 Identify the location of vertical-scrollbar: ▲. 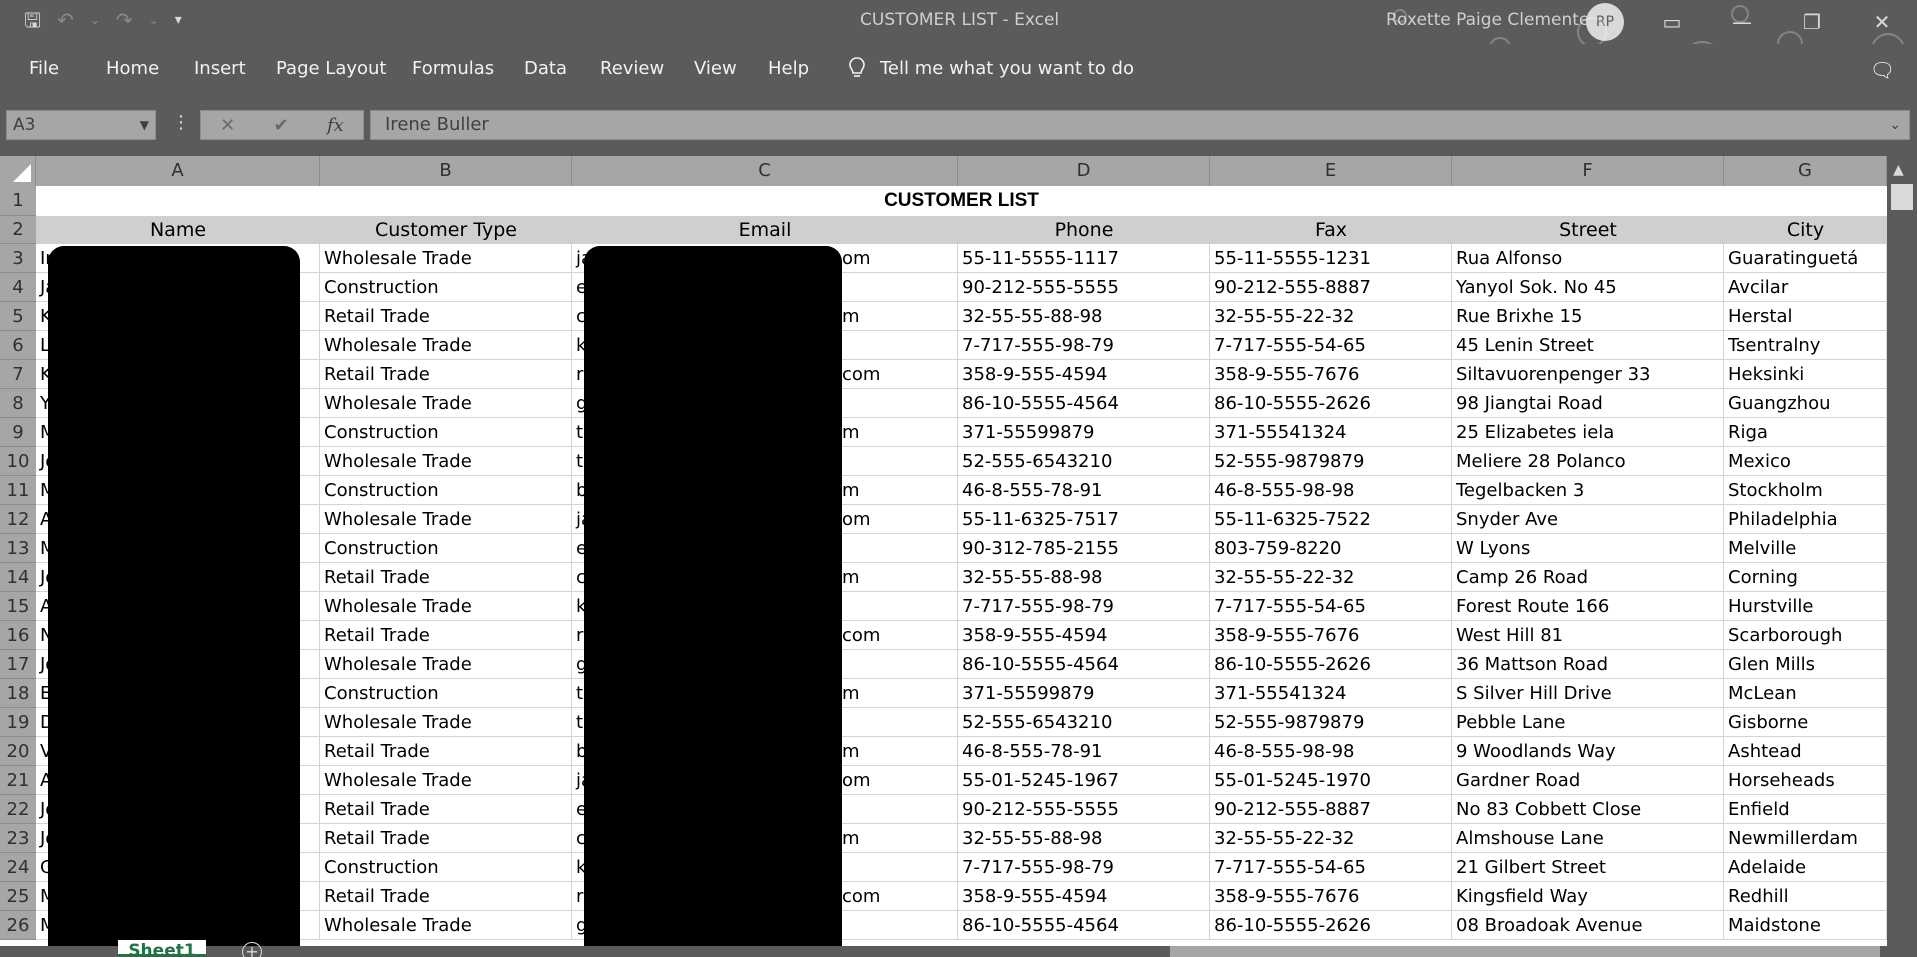
(1902, 551).